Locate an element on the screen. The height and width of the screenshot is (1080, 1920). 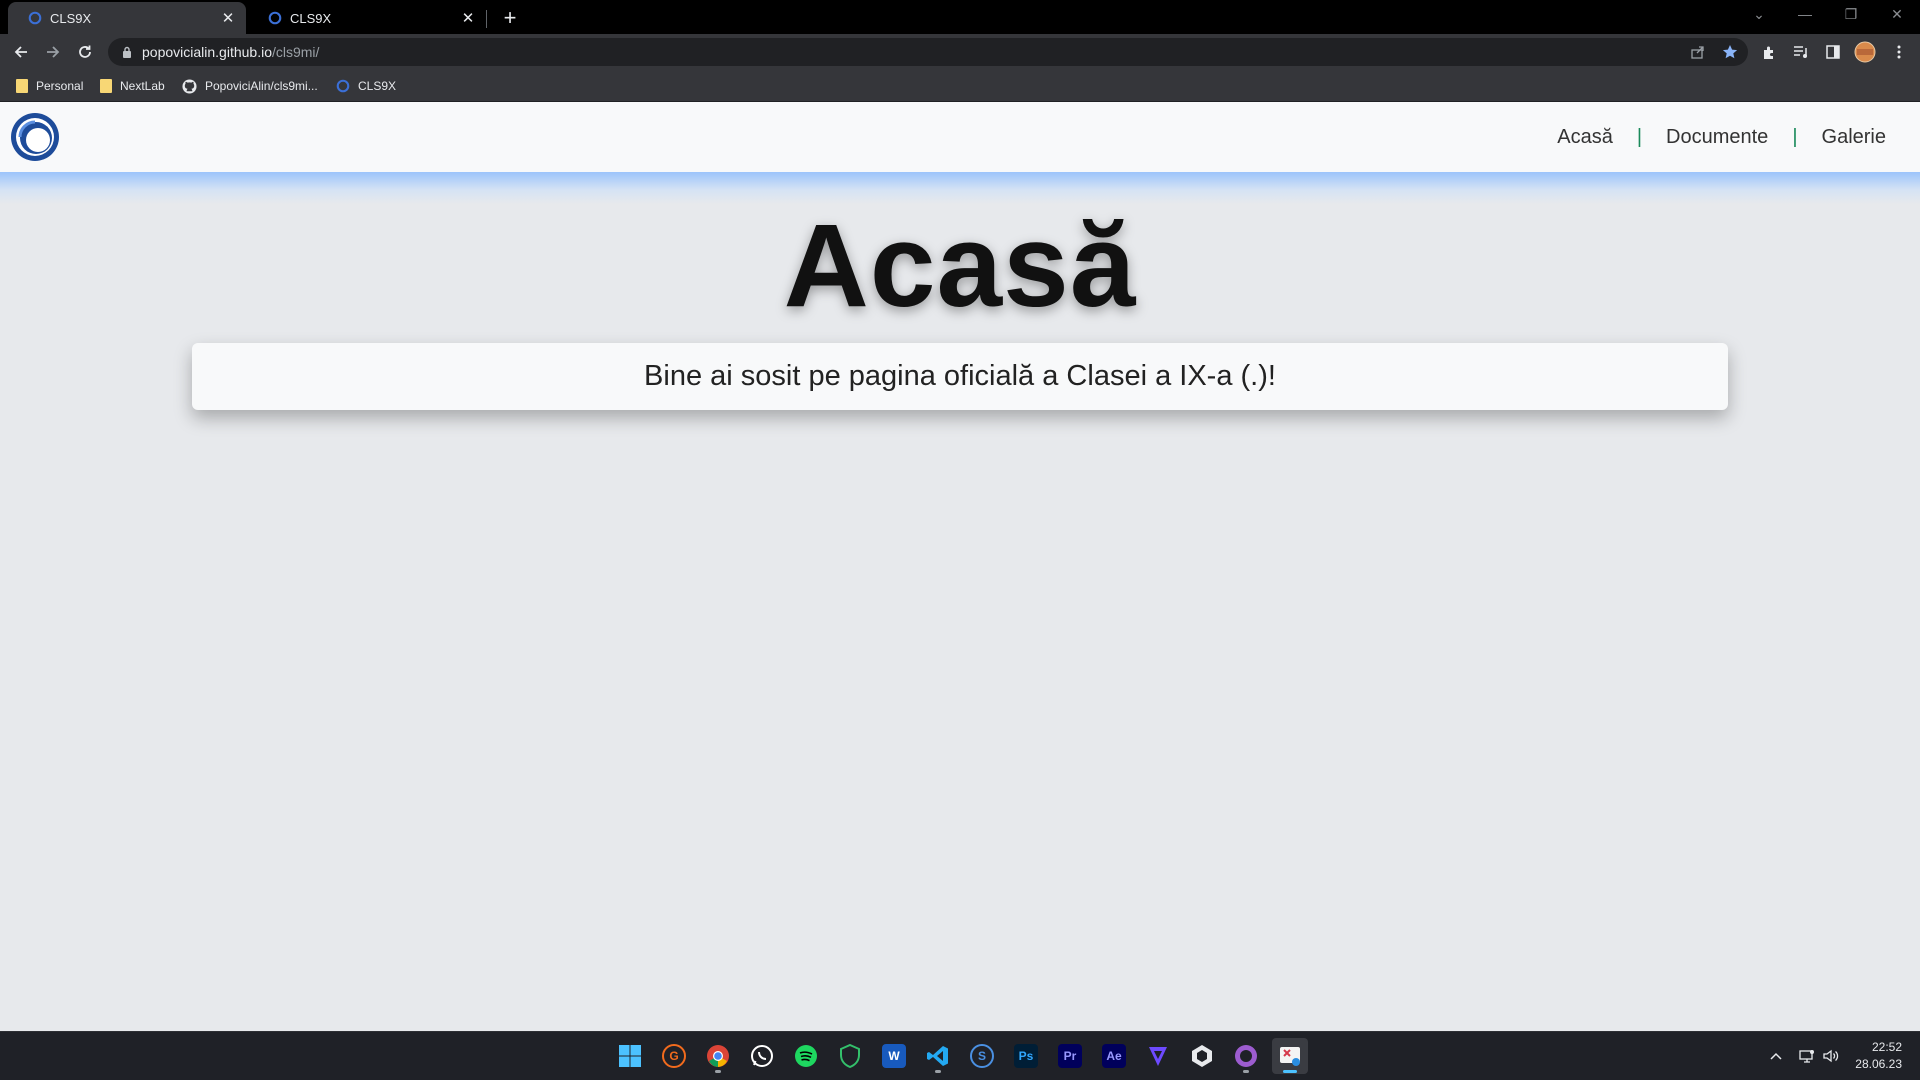
tab-inactive: CLS9X ✕ is located at coordinates (367, 18).